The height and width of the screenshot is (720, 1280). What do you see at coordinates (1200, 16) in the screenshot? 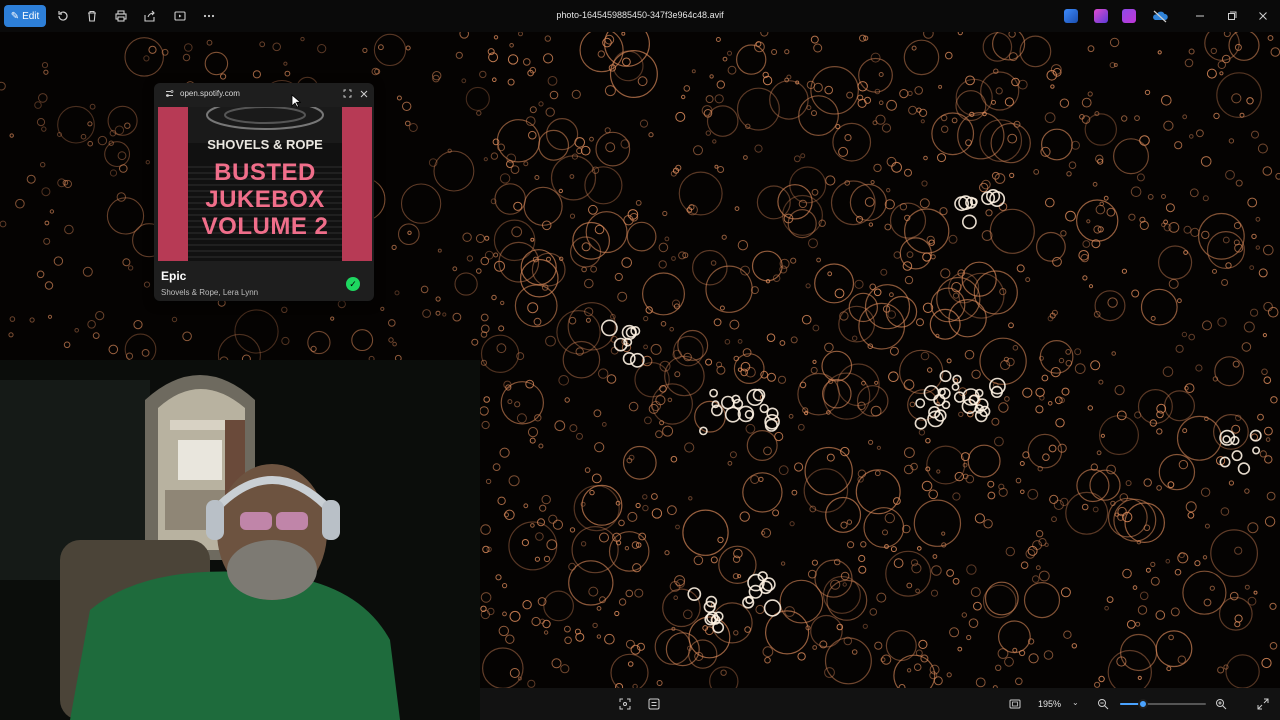
I see `minimize-button` at bounding box center [1200, 16].